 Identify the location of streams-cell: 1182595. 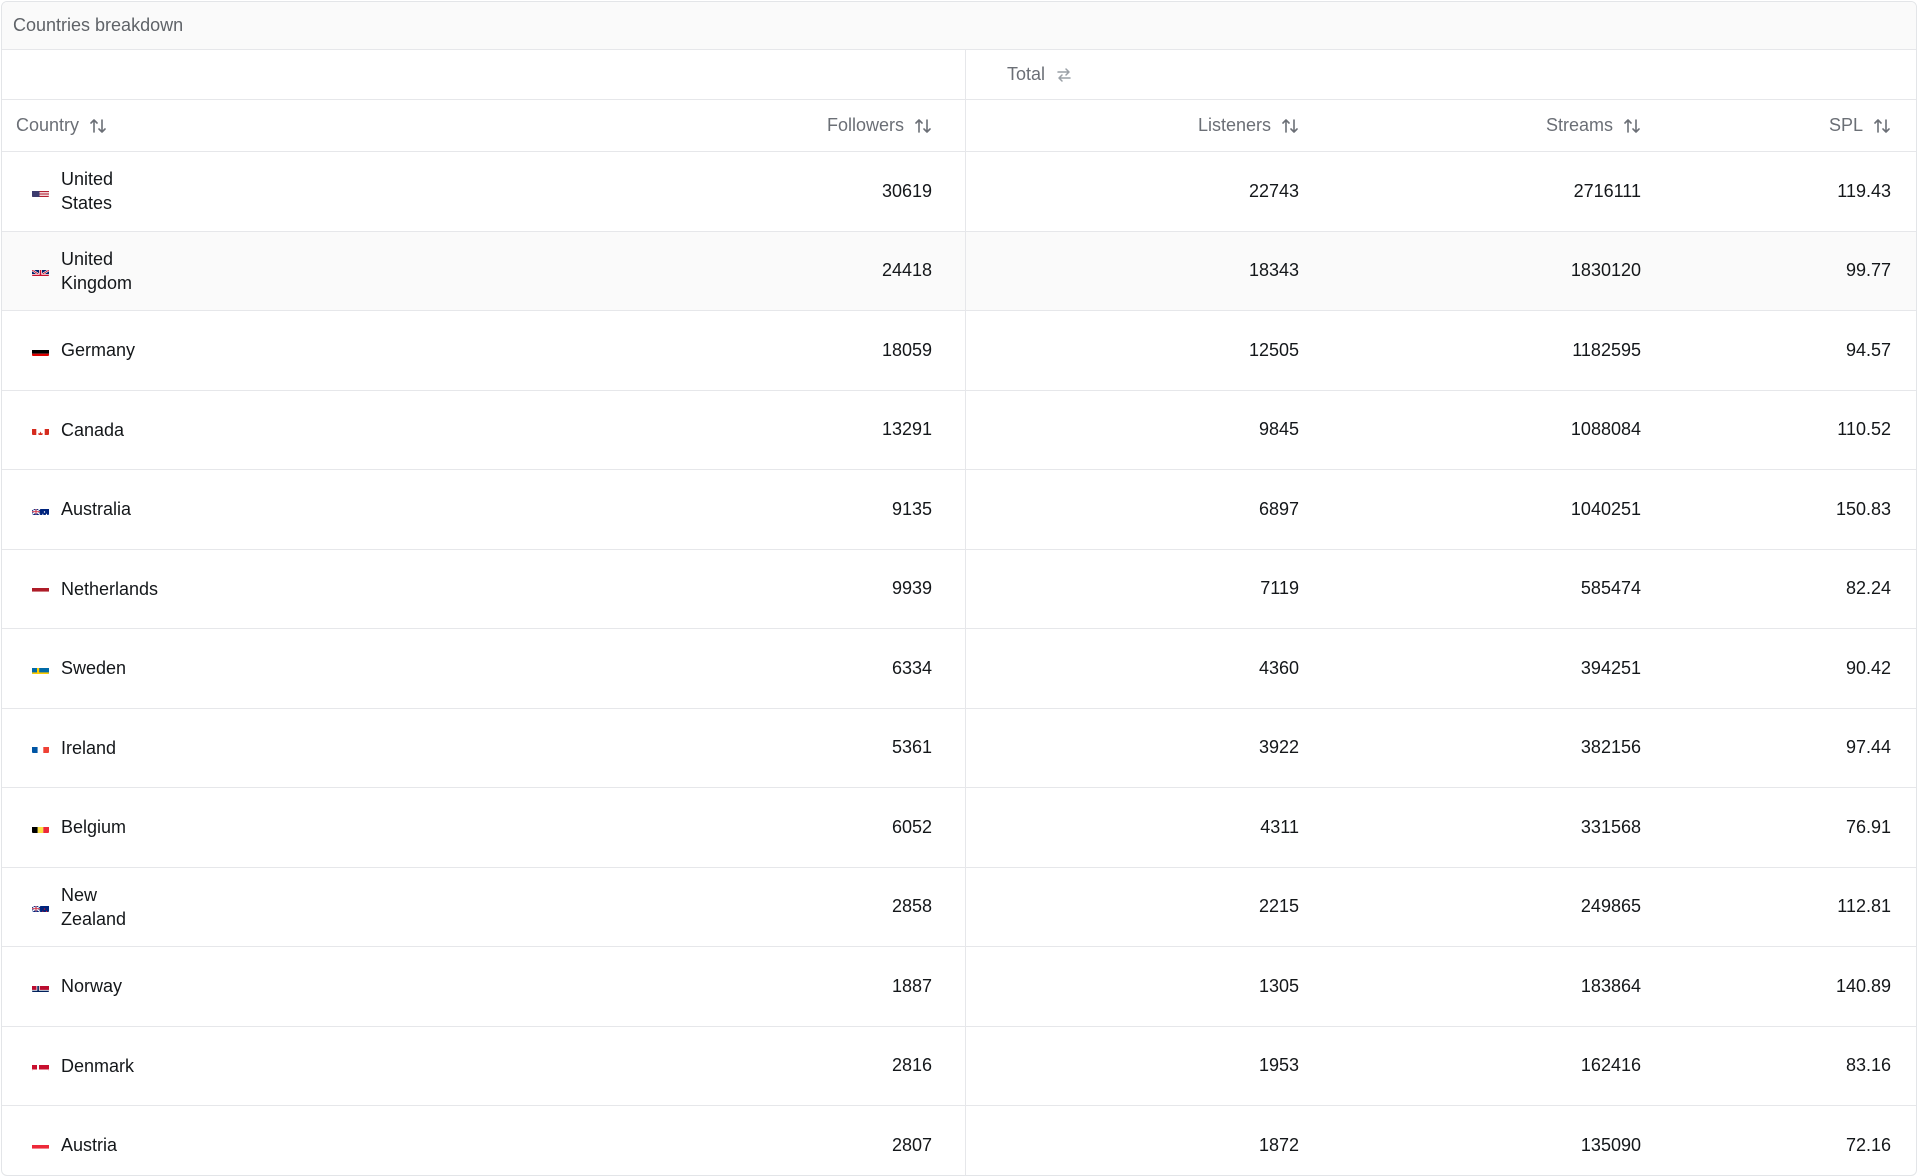
(1606, 349).